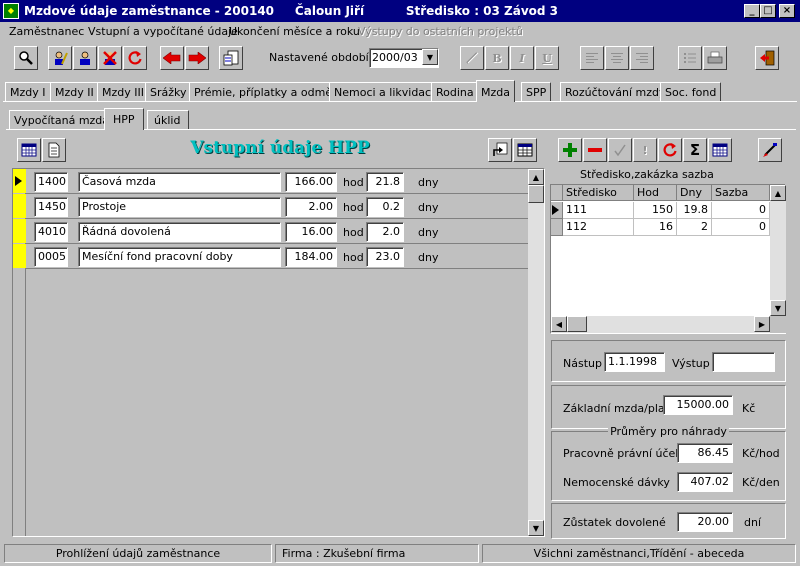 The height and width of the screenshot is (566, 800). Describe the element at coordinates (695, 150) in the screenshot. I see `sum-button: Σ` at that location.